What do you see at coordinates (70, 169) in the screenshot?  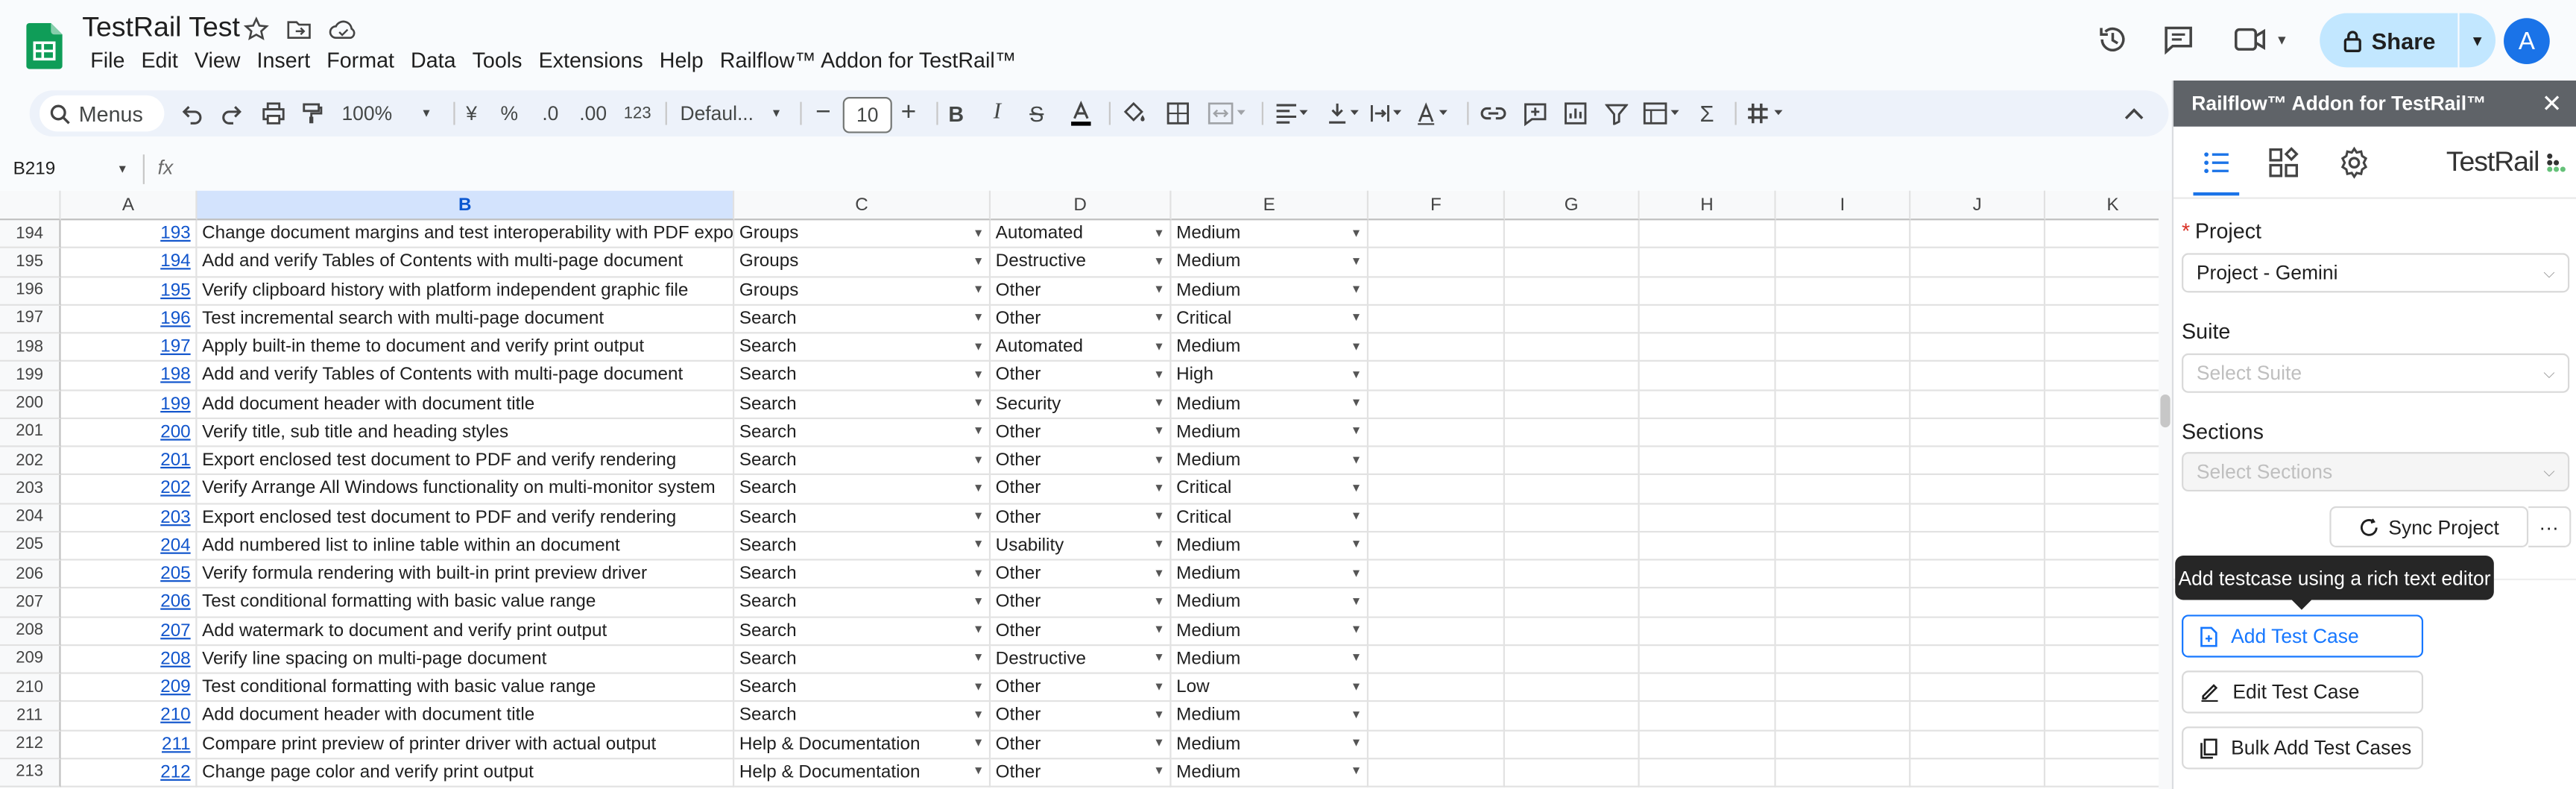 I see `name-box: B219 ▼` at bounding box center [70, 169].